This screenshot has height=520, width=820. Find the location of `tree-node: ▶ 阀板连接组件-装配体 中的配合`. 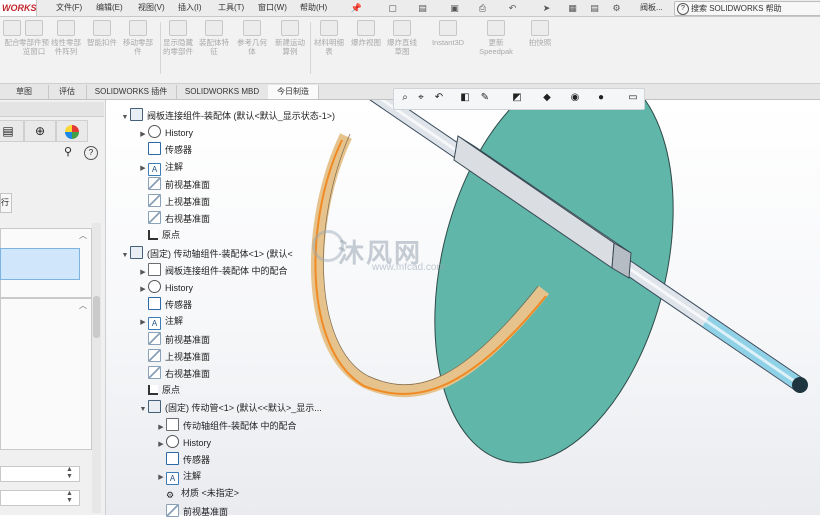

tree-node: ▶ 阀板连接组件-装配体 中的配合 is located at coordinates (213, 271).